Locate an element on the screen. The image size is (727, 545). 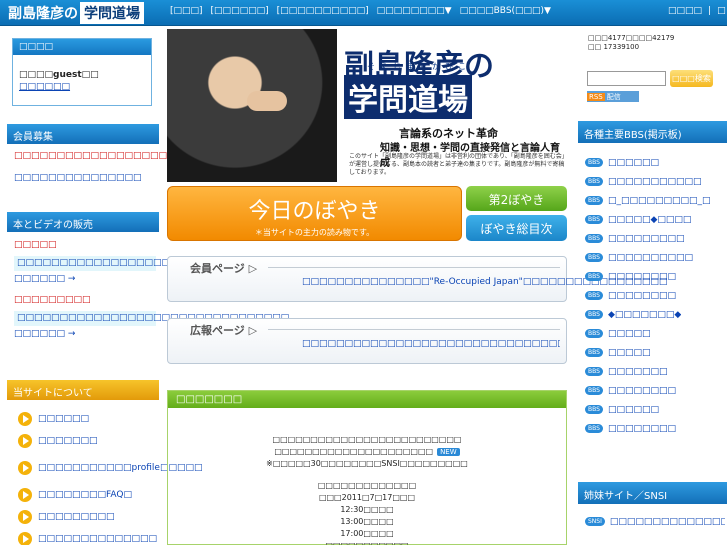
nav-item-2: [□□□□□□] is located at coordinates (240, 11).